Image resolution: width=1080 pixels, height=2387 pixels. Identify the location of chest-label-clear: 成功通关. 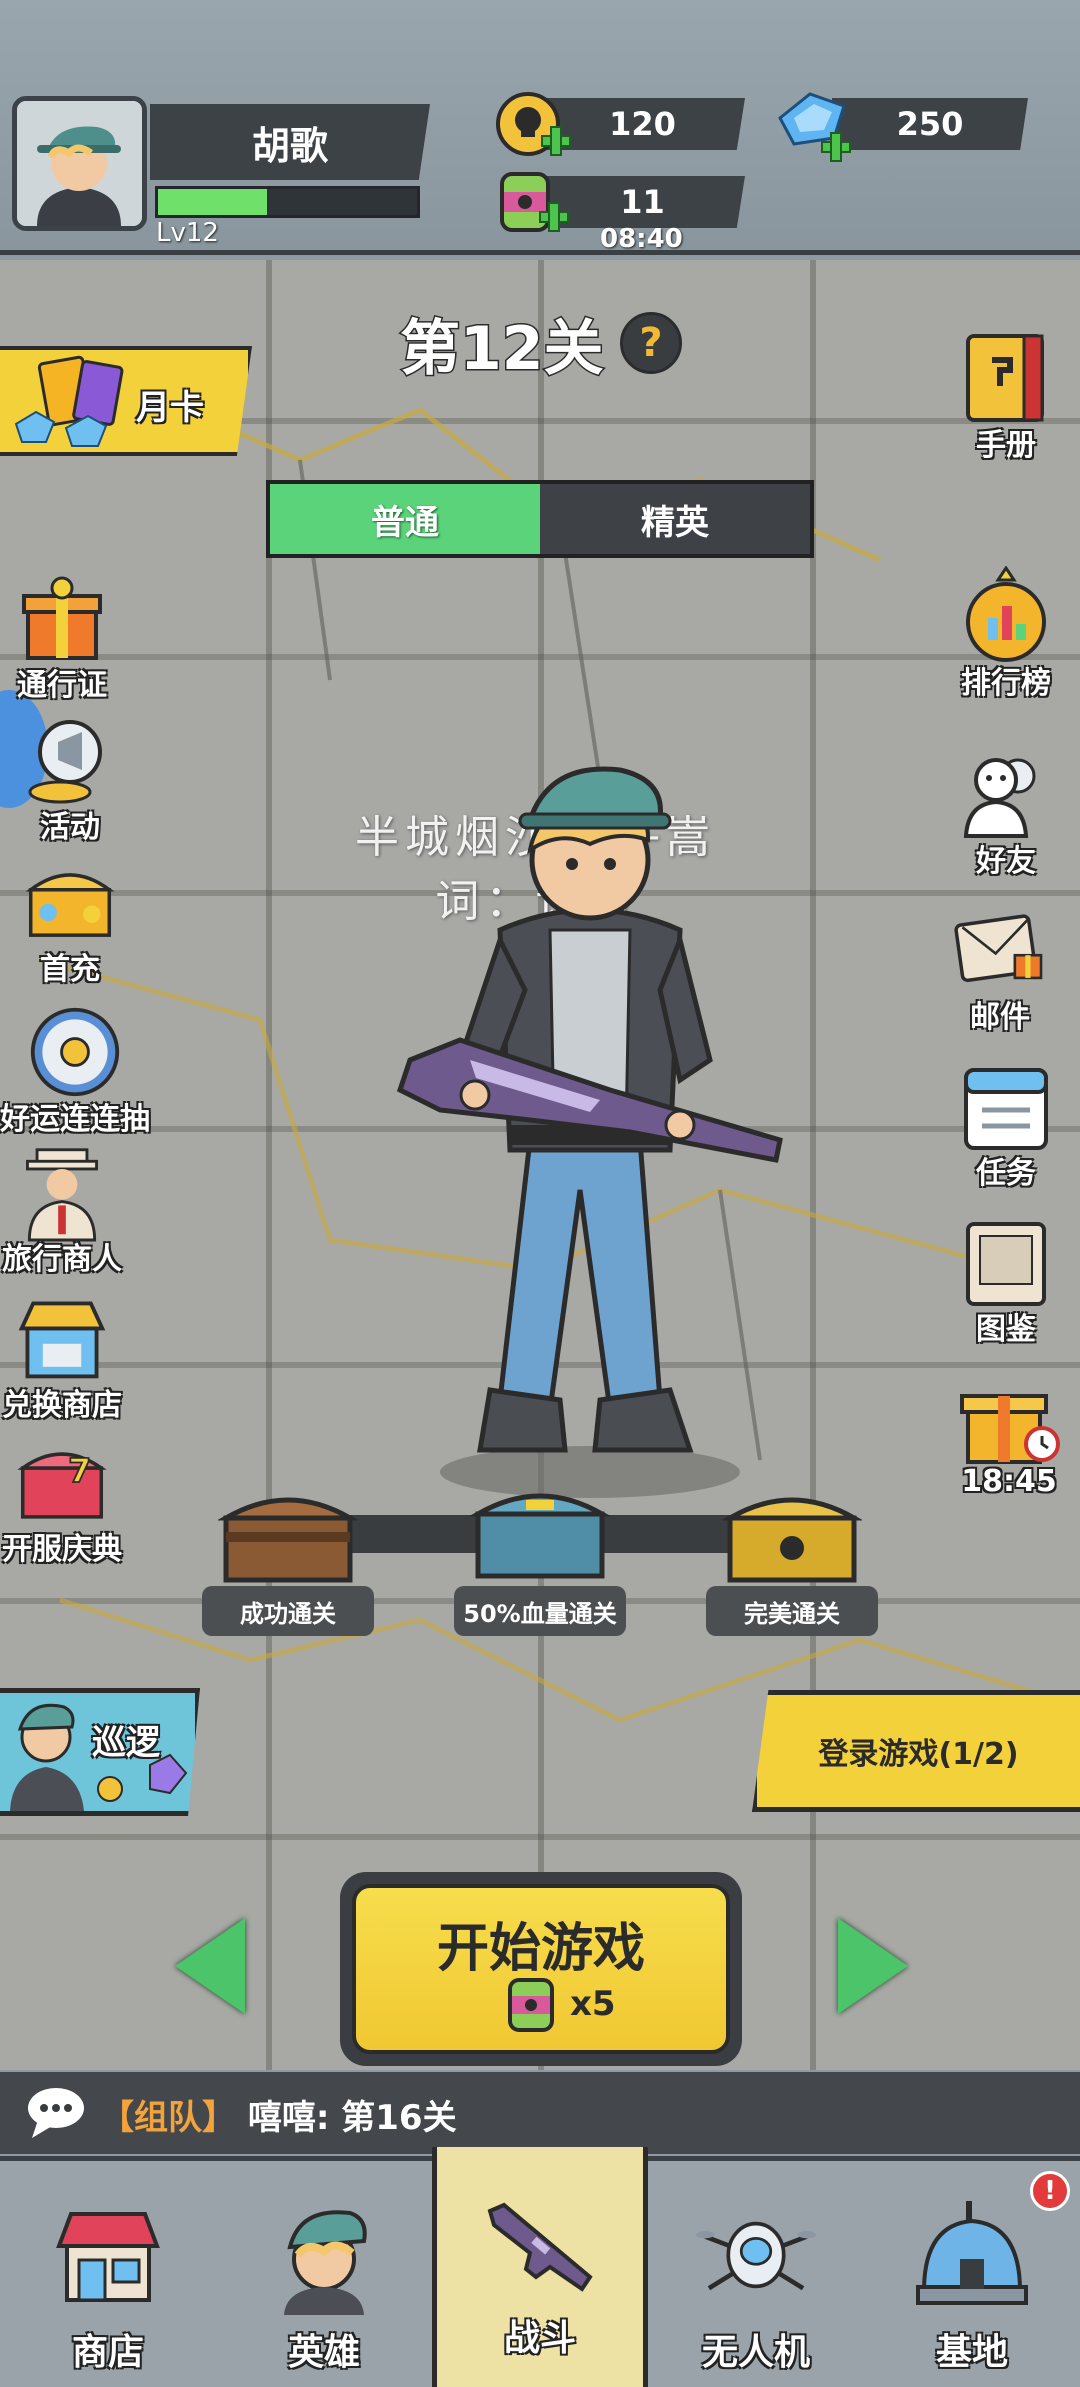
(288, 1611).